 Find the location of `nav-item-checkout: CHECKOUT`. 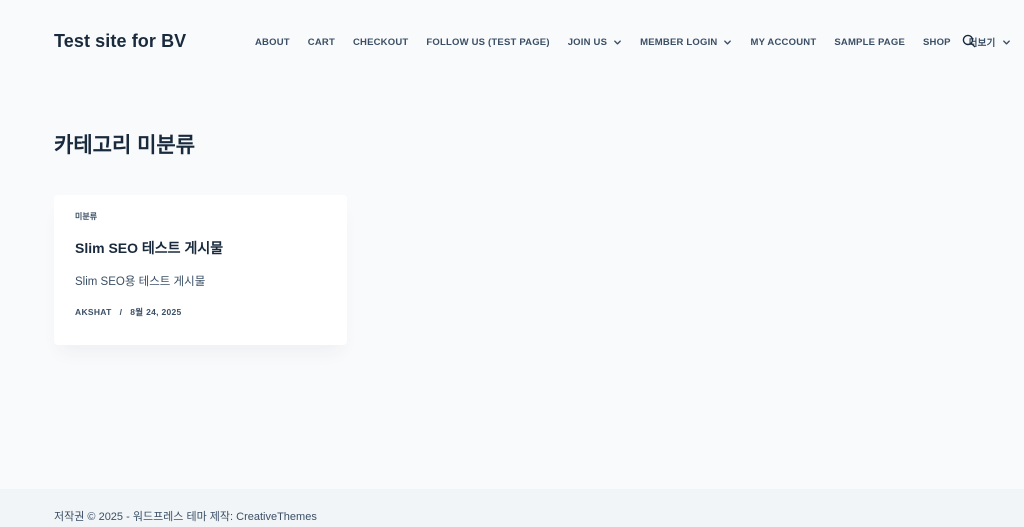

nav-item-checkout: CHECKOUT is located at coordinates (380, 42).